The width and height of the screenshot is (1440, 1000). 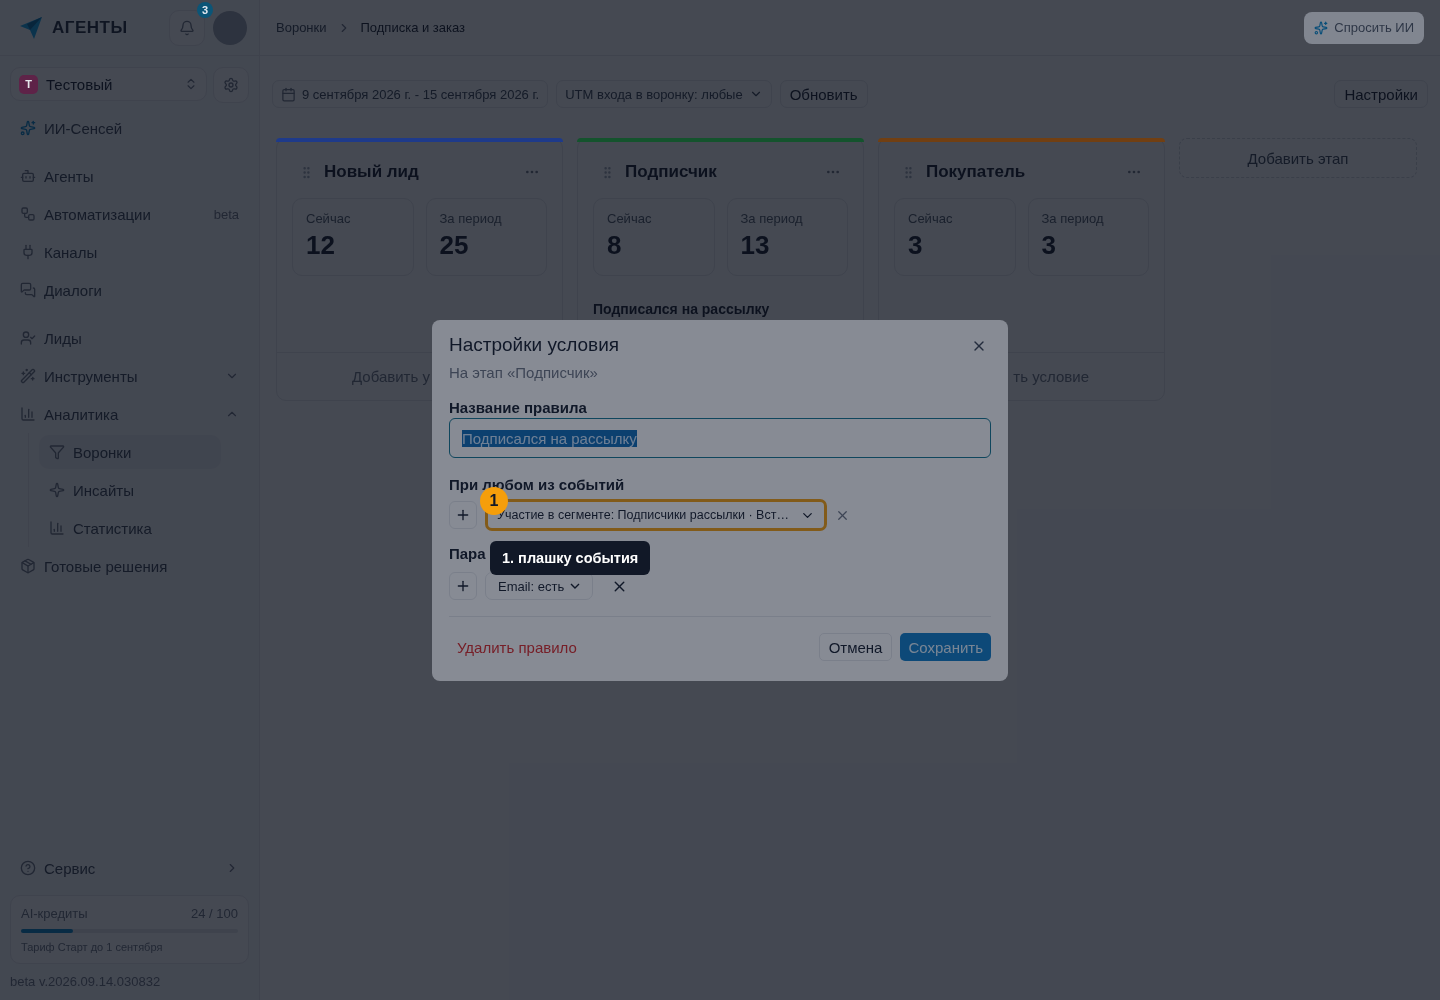 I want to click on notification-count: 3, so click(x=205, y=9).